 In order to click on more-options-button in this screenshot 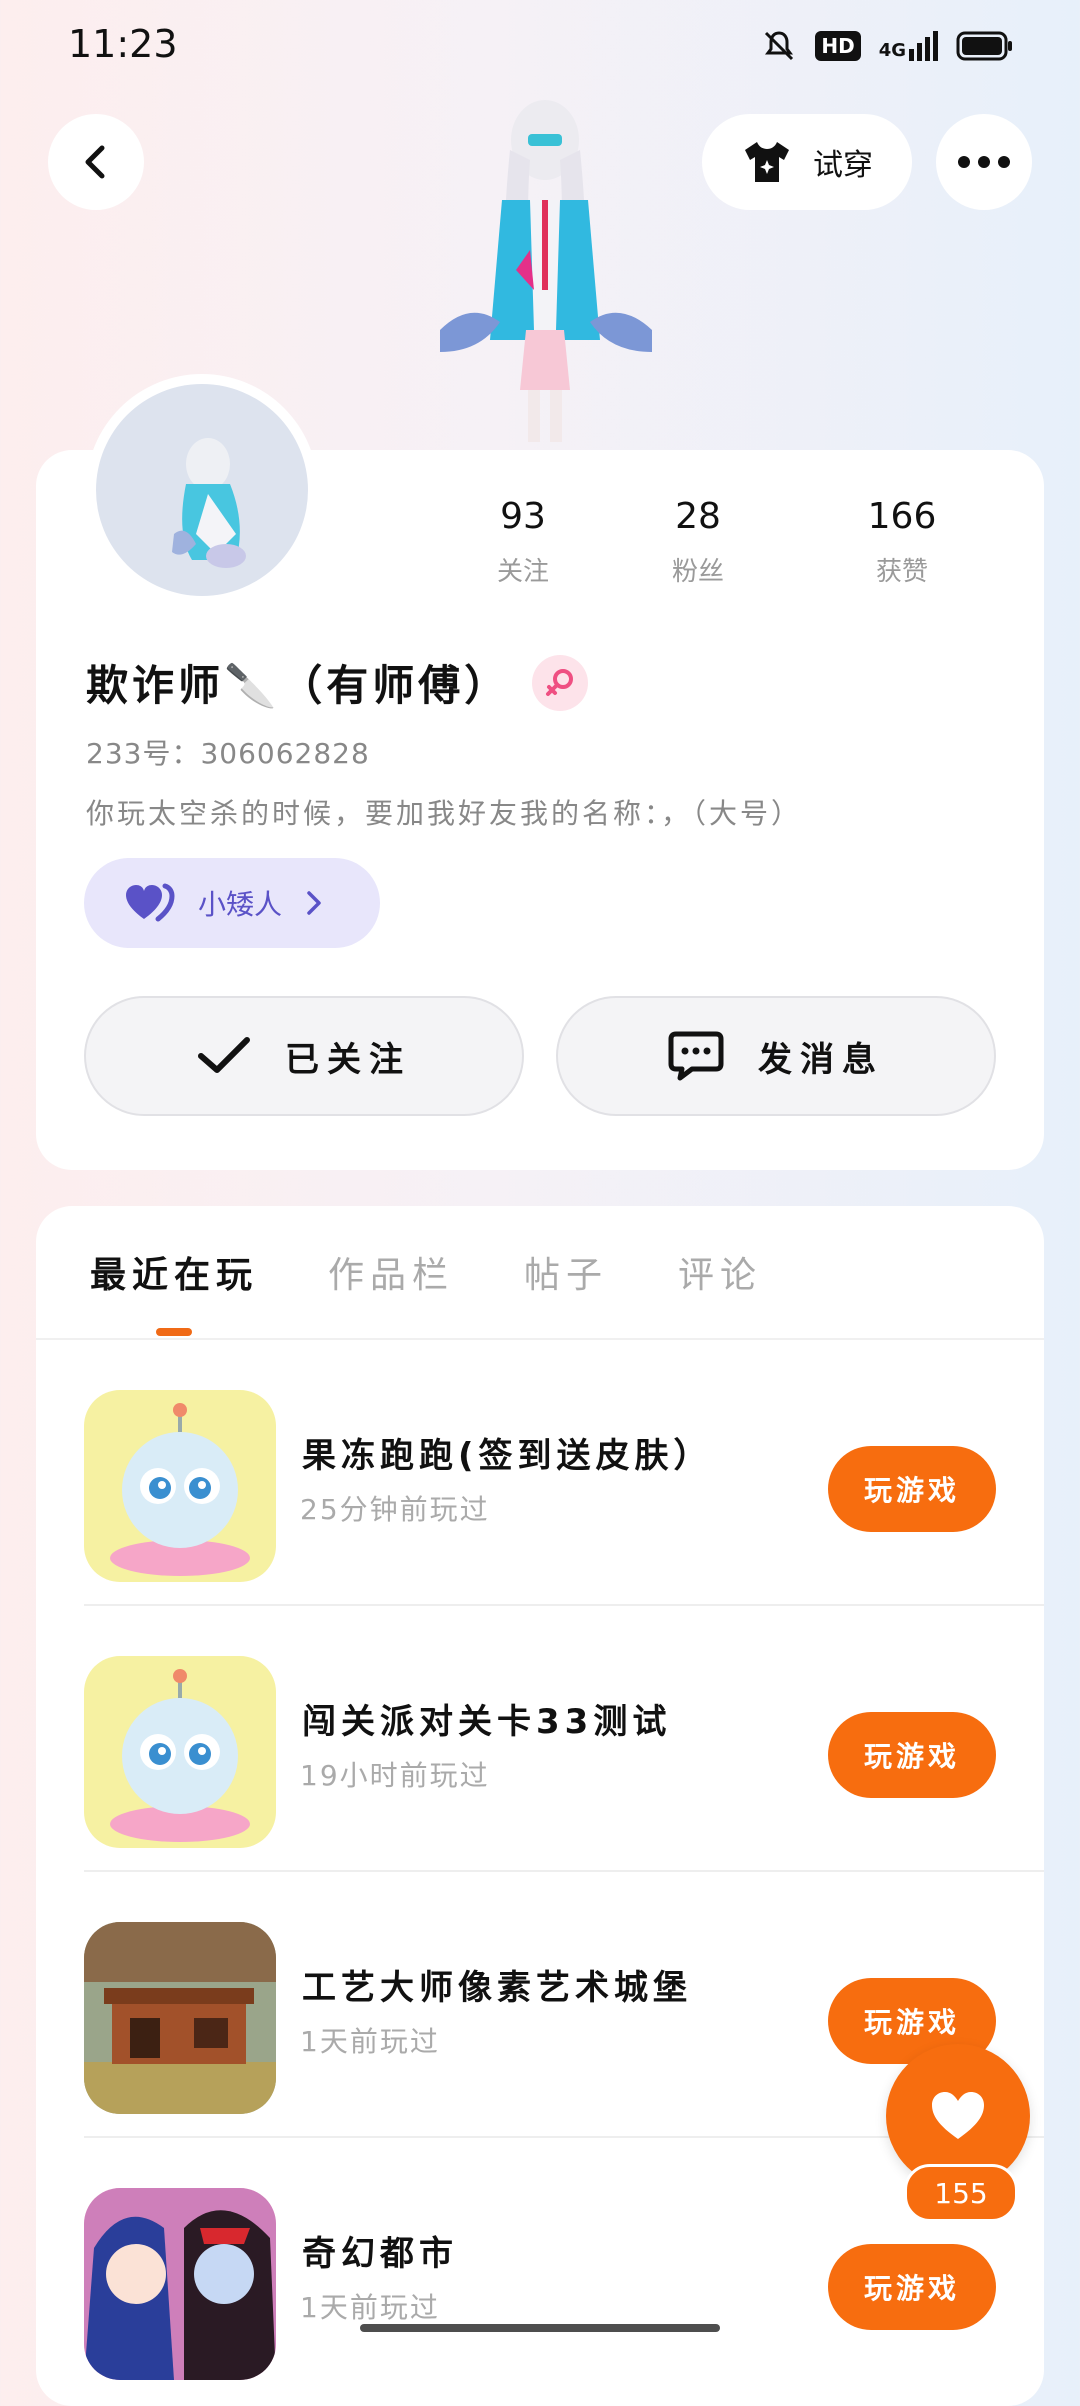, I will do `click(984, 162)`.